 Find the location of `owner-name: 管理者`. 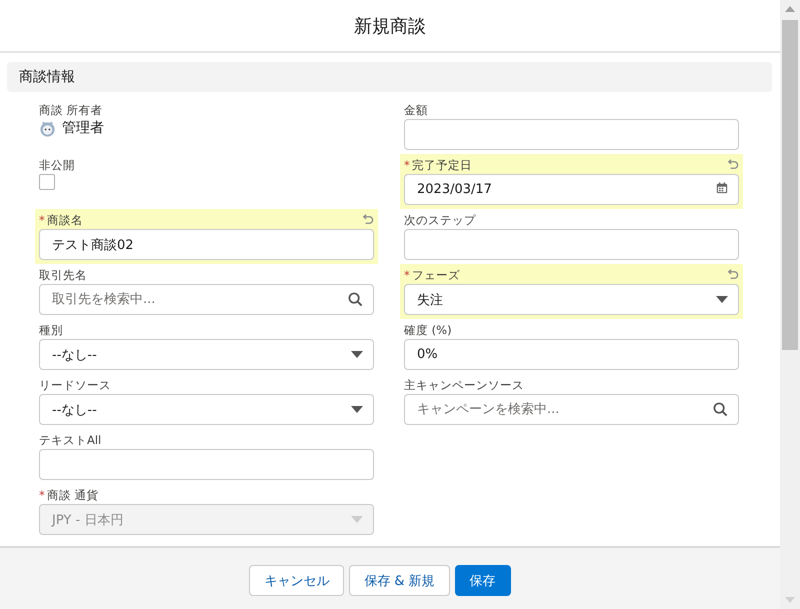

owner-name: 管理者 is located at coordinates (83, 128).